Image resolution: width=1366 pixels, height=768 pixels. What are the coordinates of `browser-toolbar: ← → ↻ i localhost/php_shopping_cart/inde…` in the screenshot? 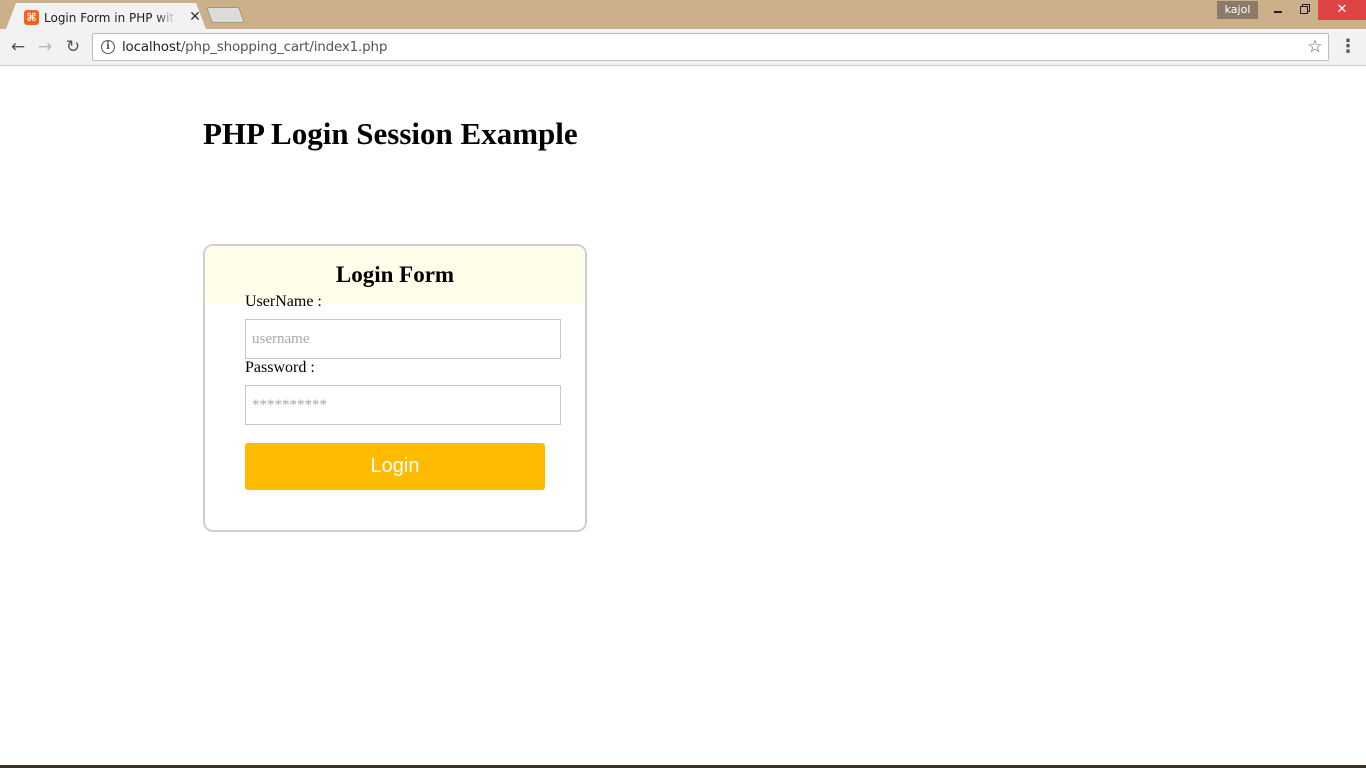 It's located at (683, 47).